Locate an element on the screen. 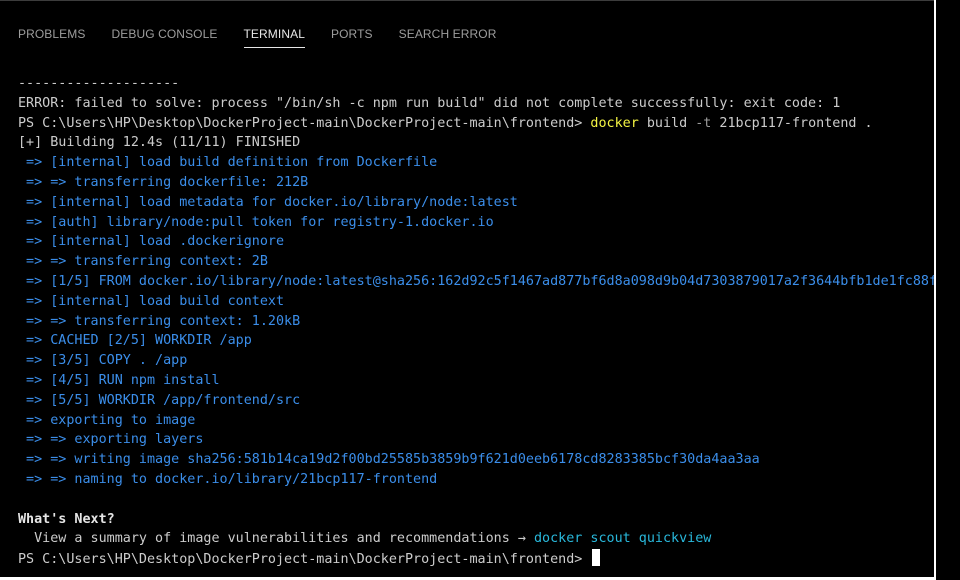 Image resolution: width=960 pixels, height=580 pixels. terminal-line: => [internal] load .dockerignore is located at coordinates (476, 242).